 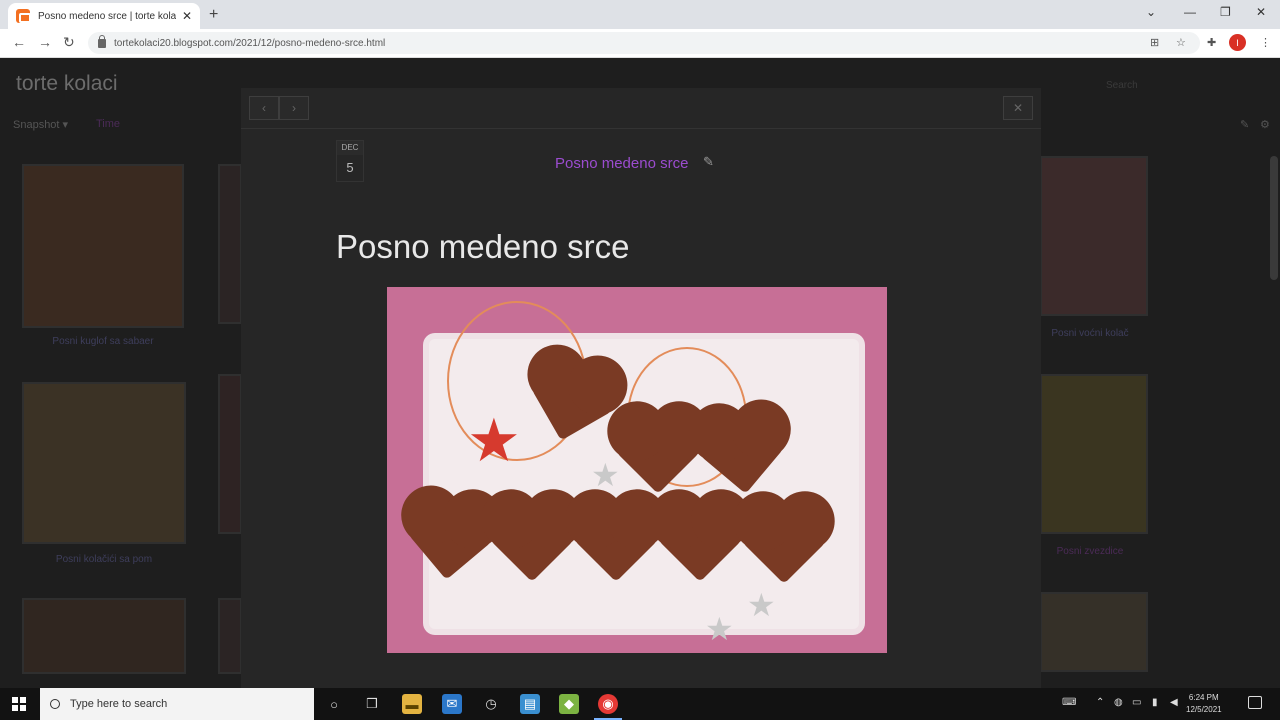 I want to click on post-date-badge: DEC 5, so click(x=350, y=161).